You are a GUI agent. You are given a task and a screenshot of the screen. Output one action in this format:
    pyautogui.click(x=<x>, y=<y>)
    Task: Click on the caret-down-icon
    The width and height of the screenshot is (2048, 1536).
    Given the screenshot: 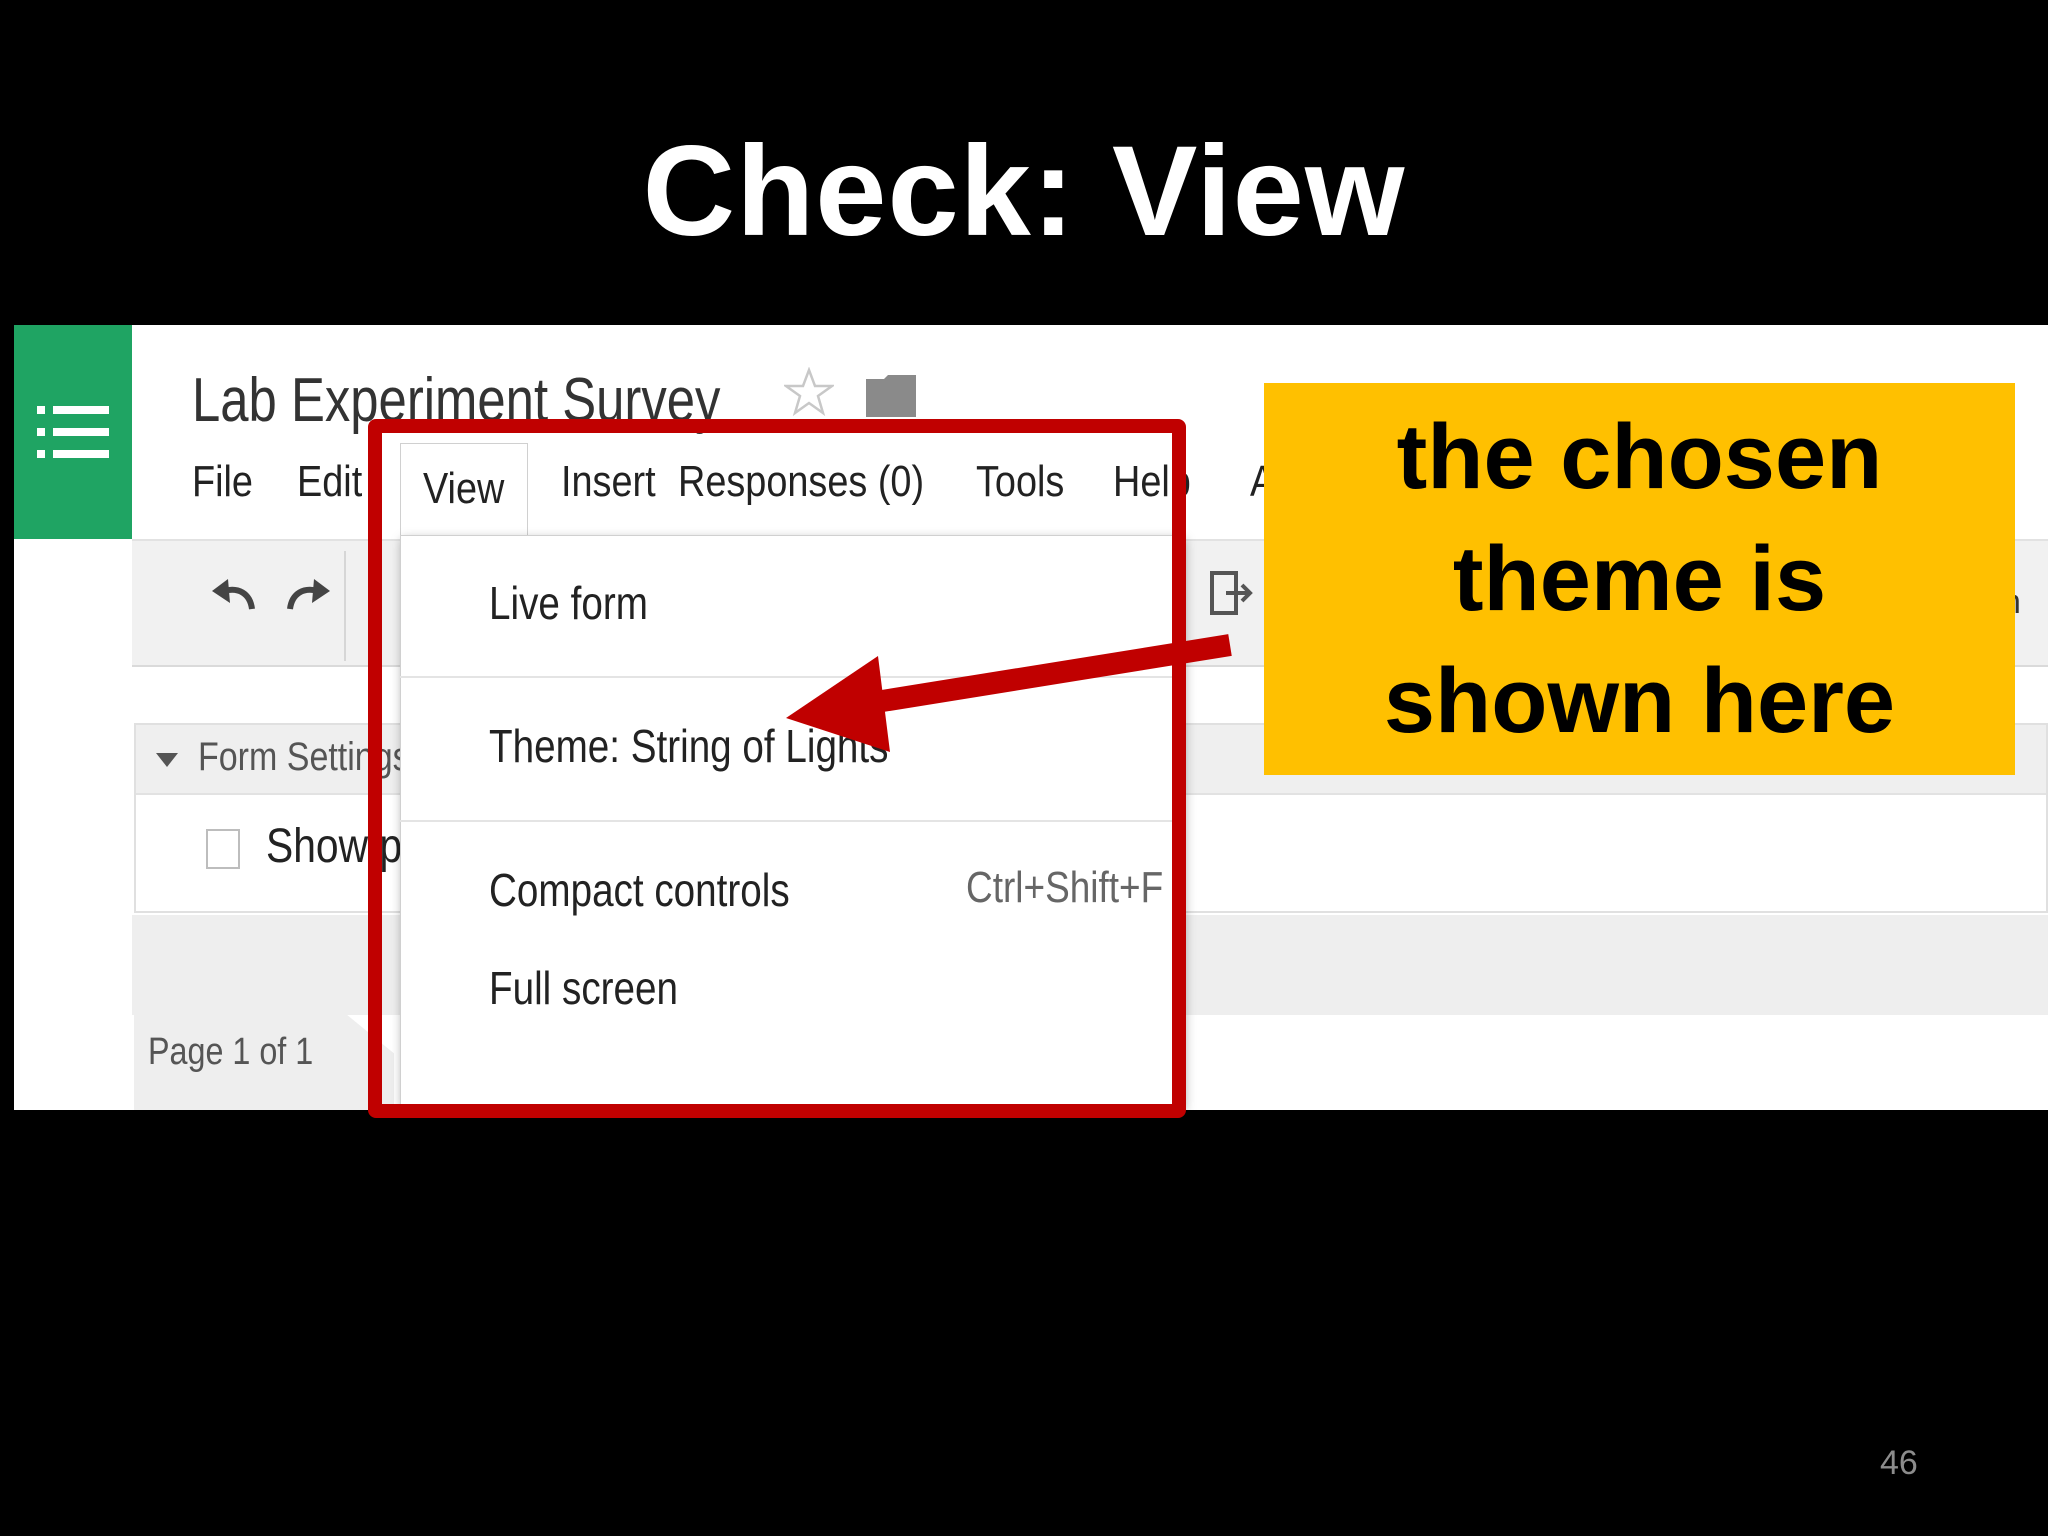 What is the action you would take?
    pyautogui.click(x=167, y=760)
    